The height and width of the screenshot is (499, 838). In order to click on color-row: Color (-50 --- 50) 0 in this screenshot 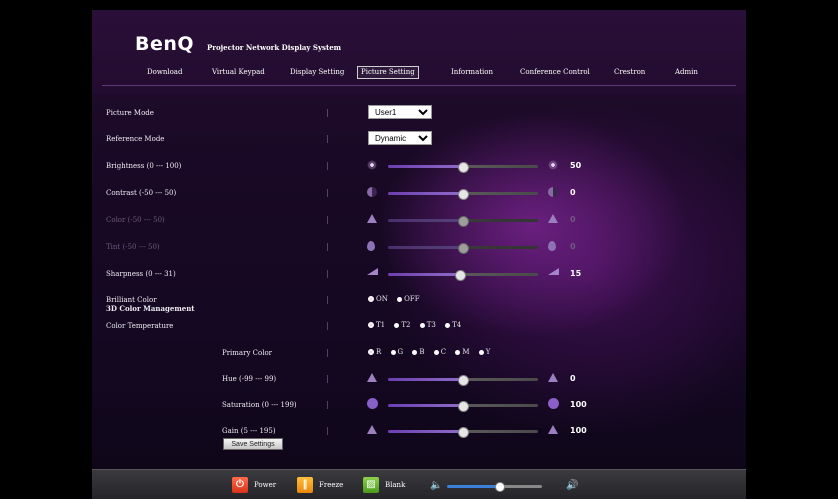, I will do `click(419, 223)`.